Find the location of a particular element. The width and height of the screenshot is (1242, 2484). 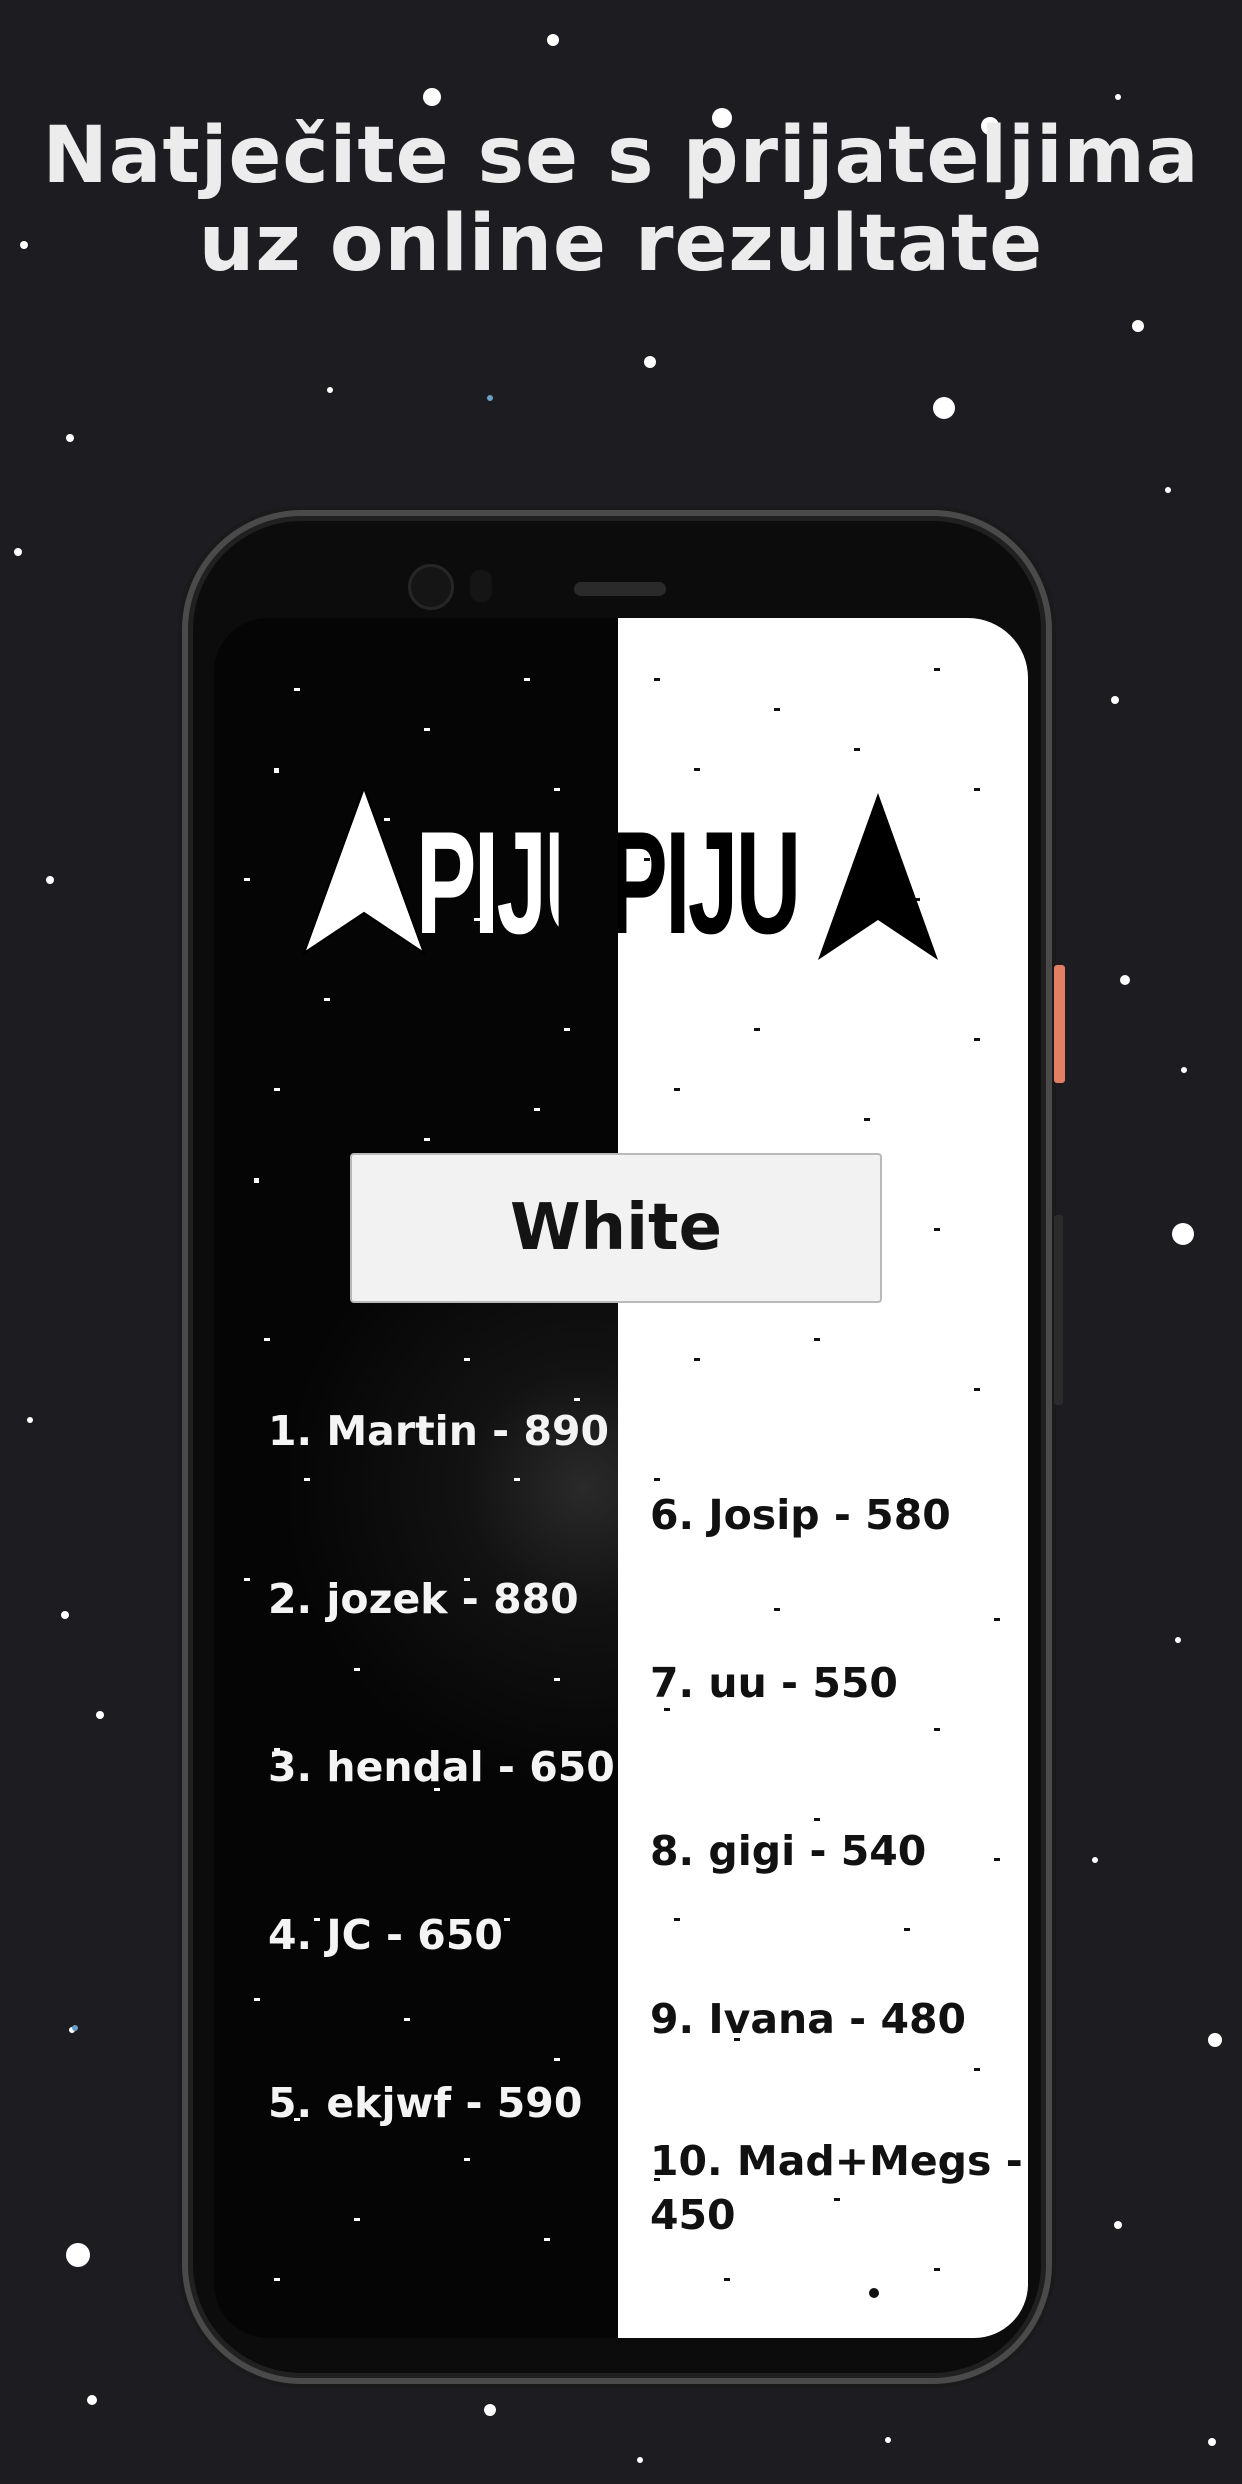

logo-text-black-clip: PIJUPIJU is located at coordinates (738, 883).